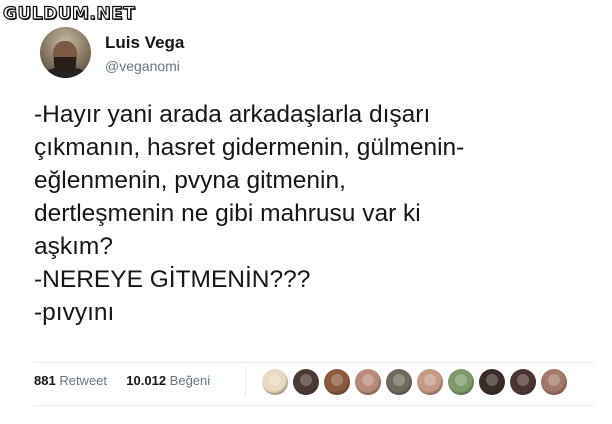  I want to click on tweet-text-line: -pıvyını, so click(74, 312).